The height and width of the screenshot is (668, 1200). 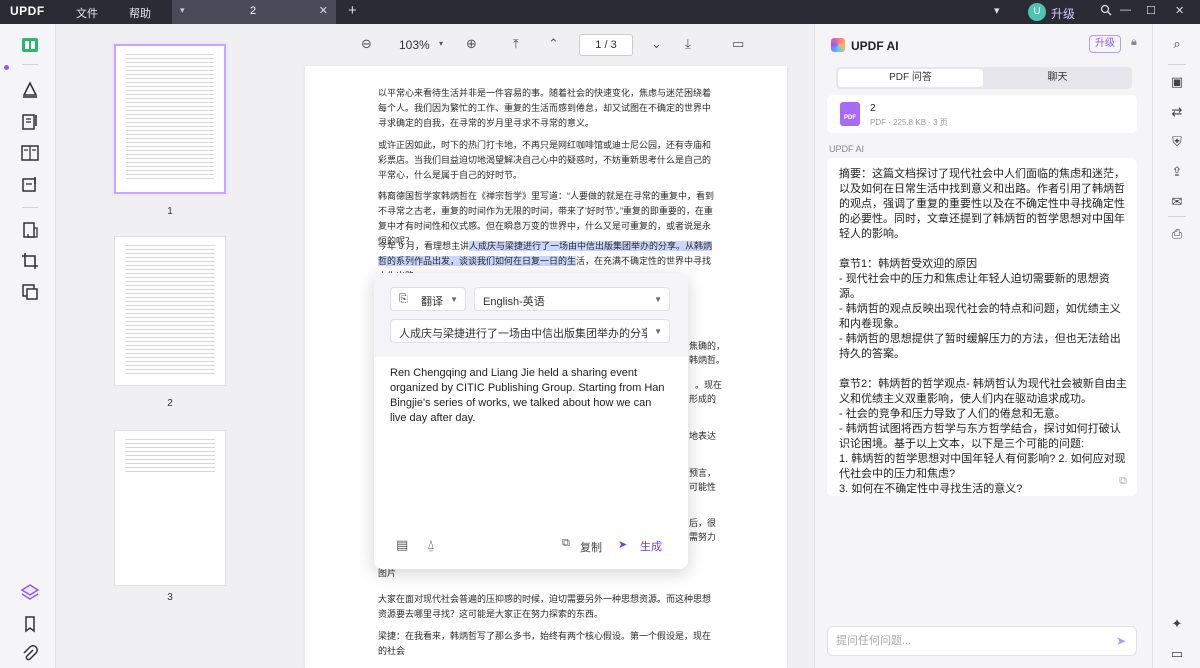 What do you see at coordinates (352, 10) in the screenshot?
I see `new-tab-icon: +` at bounding box center [352, 10].